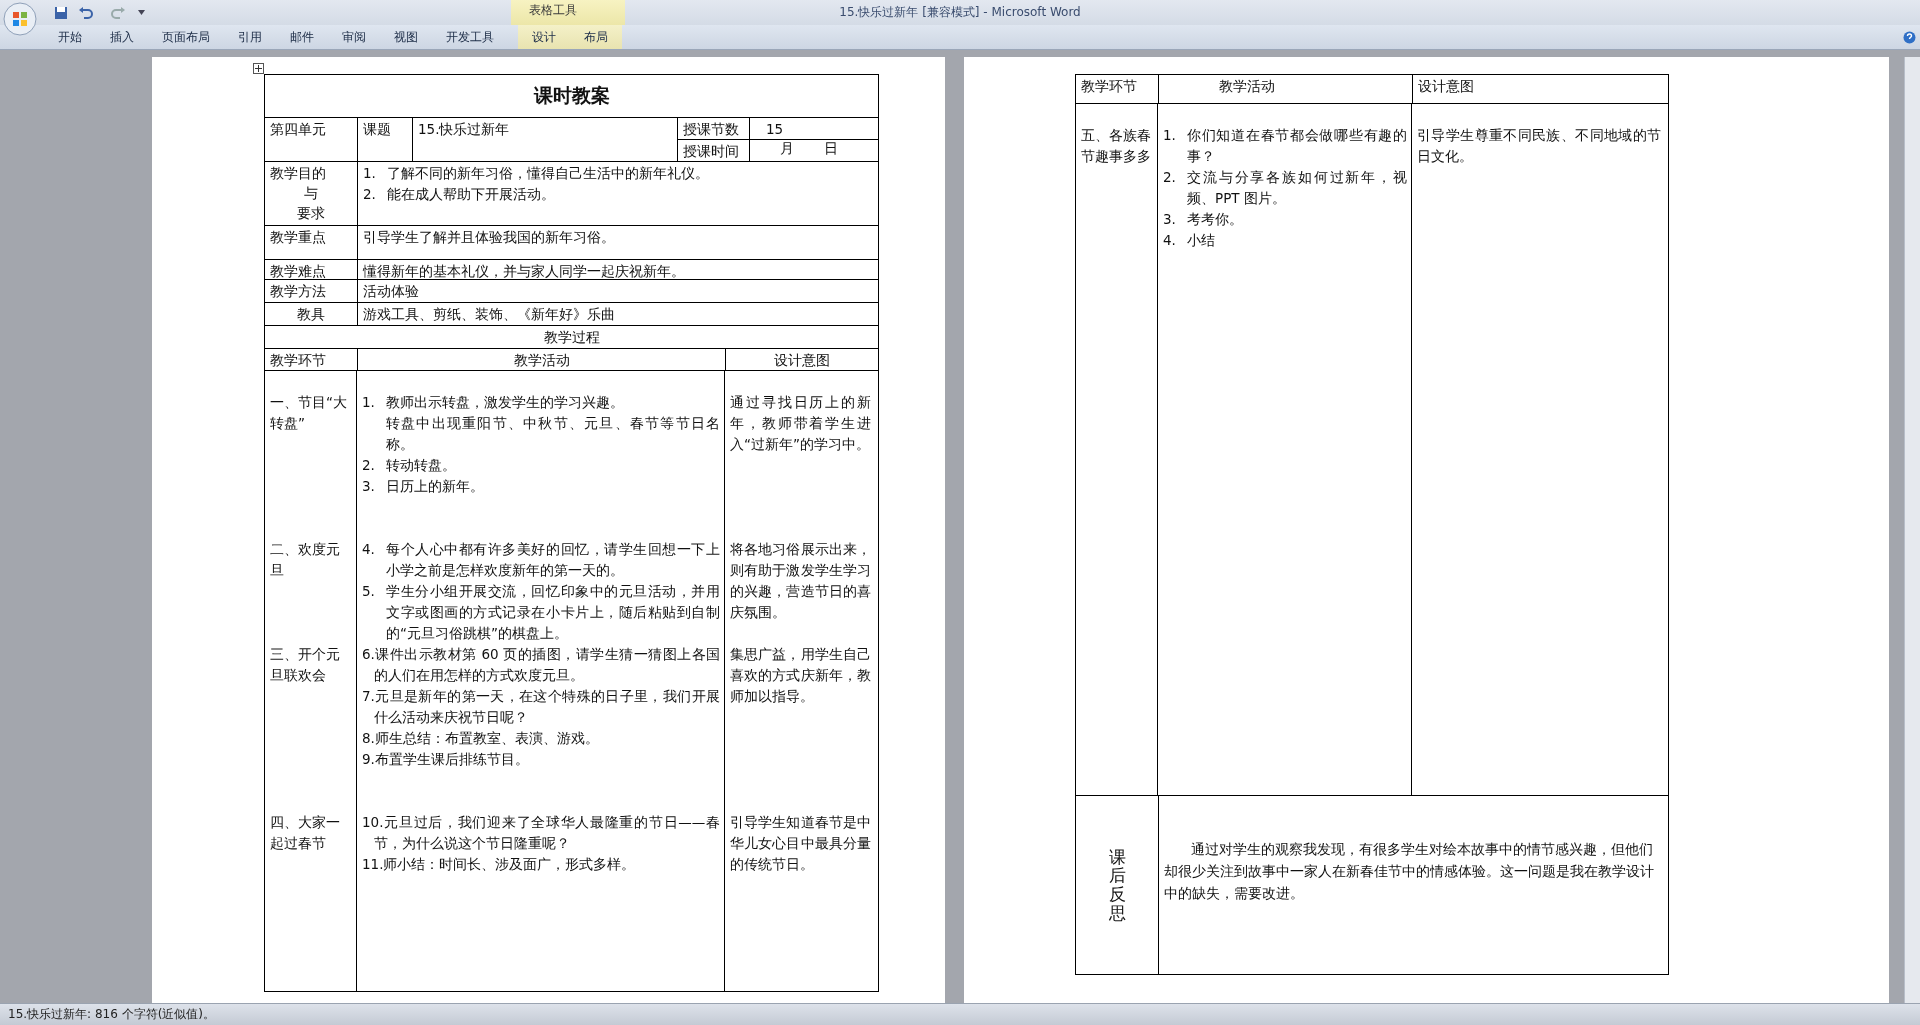 This screenshot has height=1025, width=1920. Describe the element at coordinates (1201, 240) in the screenshot. I see `activity-text: 小结` at that location.